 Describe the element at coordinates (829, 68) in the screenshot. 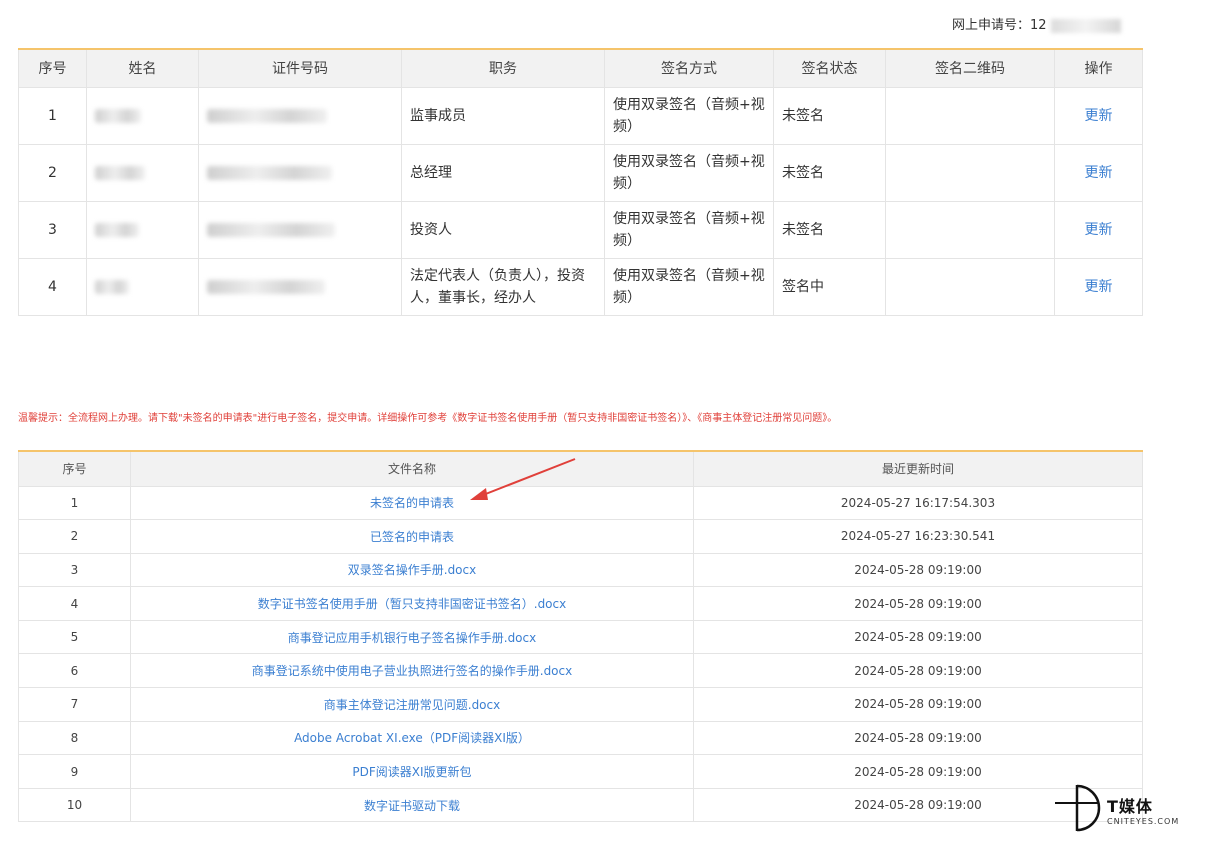

I see `header-sign-status: 签名状态` at that location.